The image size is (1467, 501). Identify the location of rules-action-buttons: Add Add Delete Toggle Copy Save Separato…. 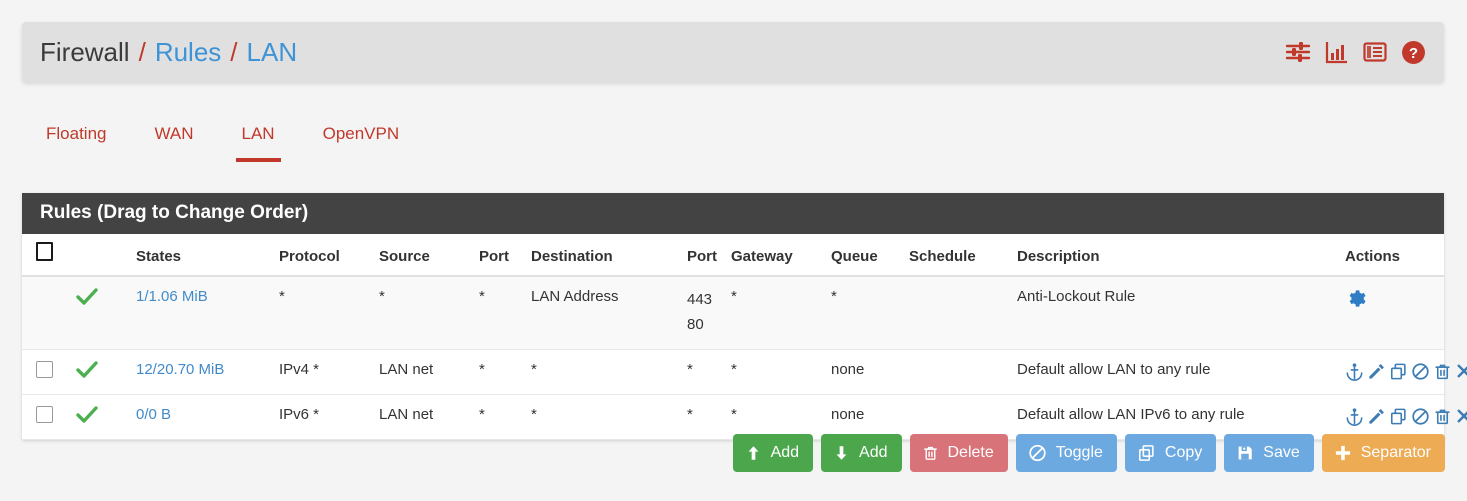
(1088, 453).